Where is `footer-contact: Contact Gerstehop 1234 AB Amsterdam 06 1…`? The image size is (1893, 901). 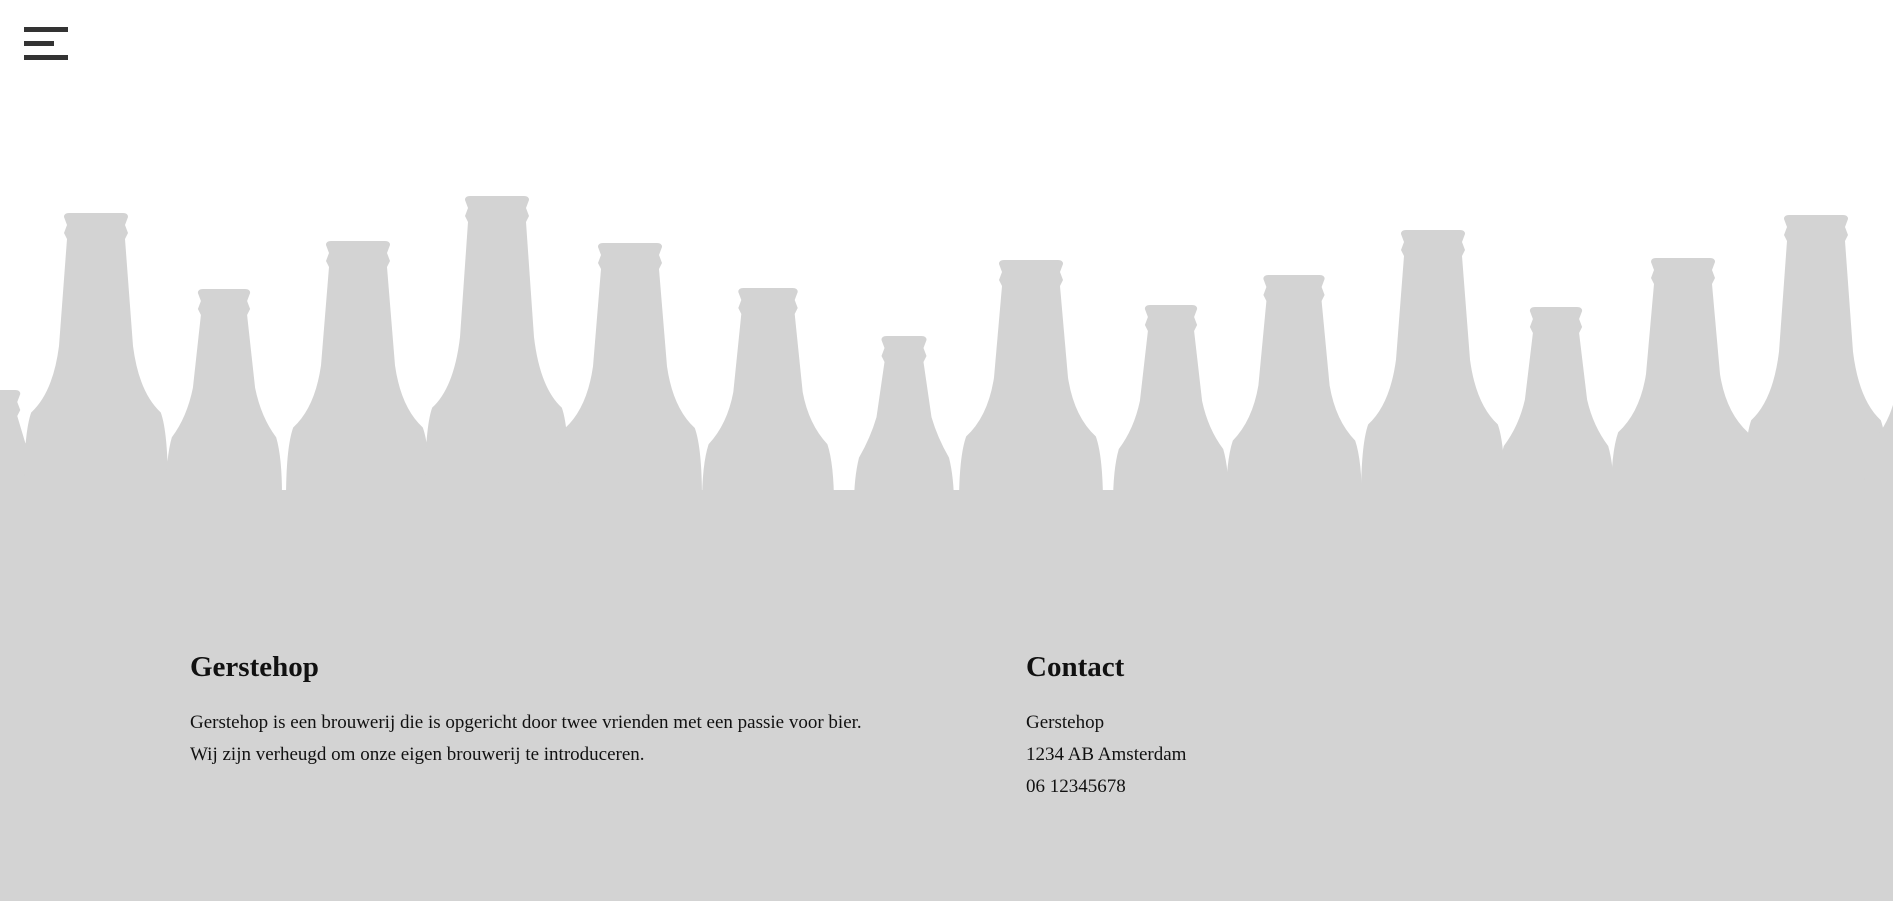 footer-contact: Contact Gerstehop 1234 AB Amsterdam 06 1… is located at coordinates (1226, 726).